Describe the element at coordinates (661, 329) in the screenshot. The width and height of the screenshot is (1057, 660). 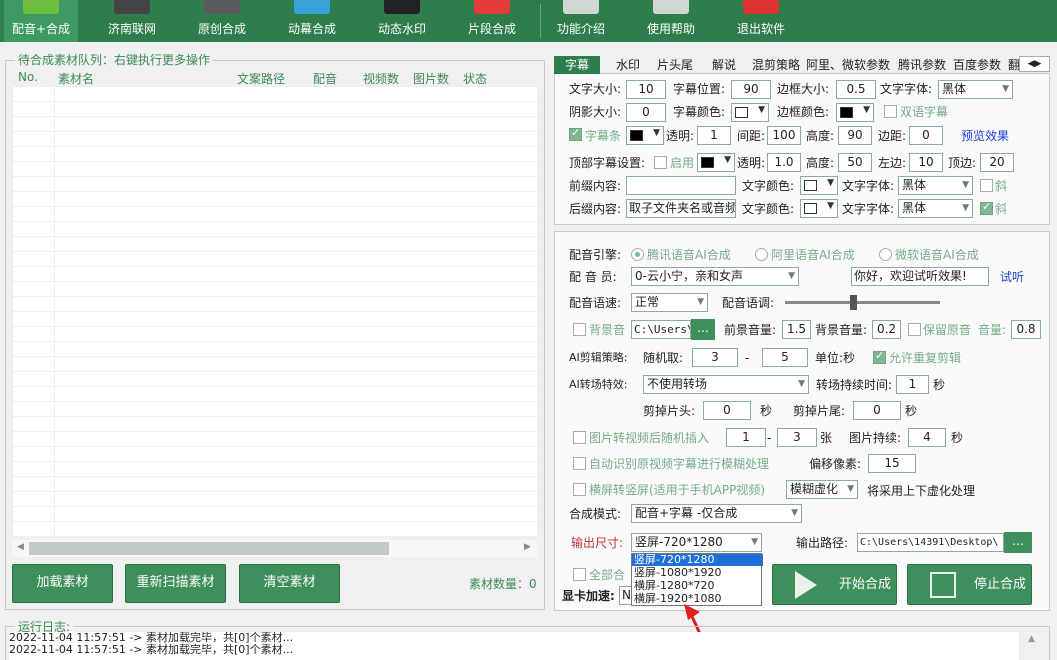
I see `bgm-path-input: C:\Users\` at that location.